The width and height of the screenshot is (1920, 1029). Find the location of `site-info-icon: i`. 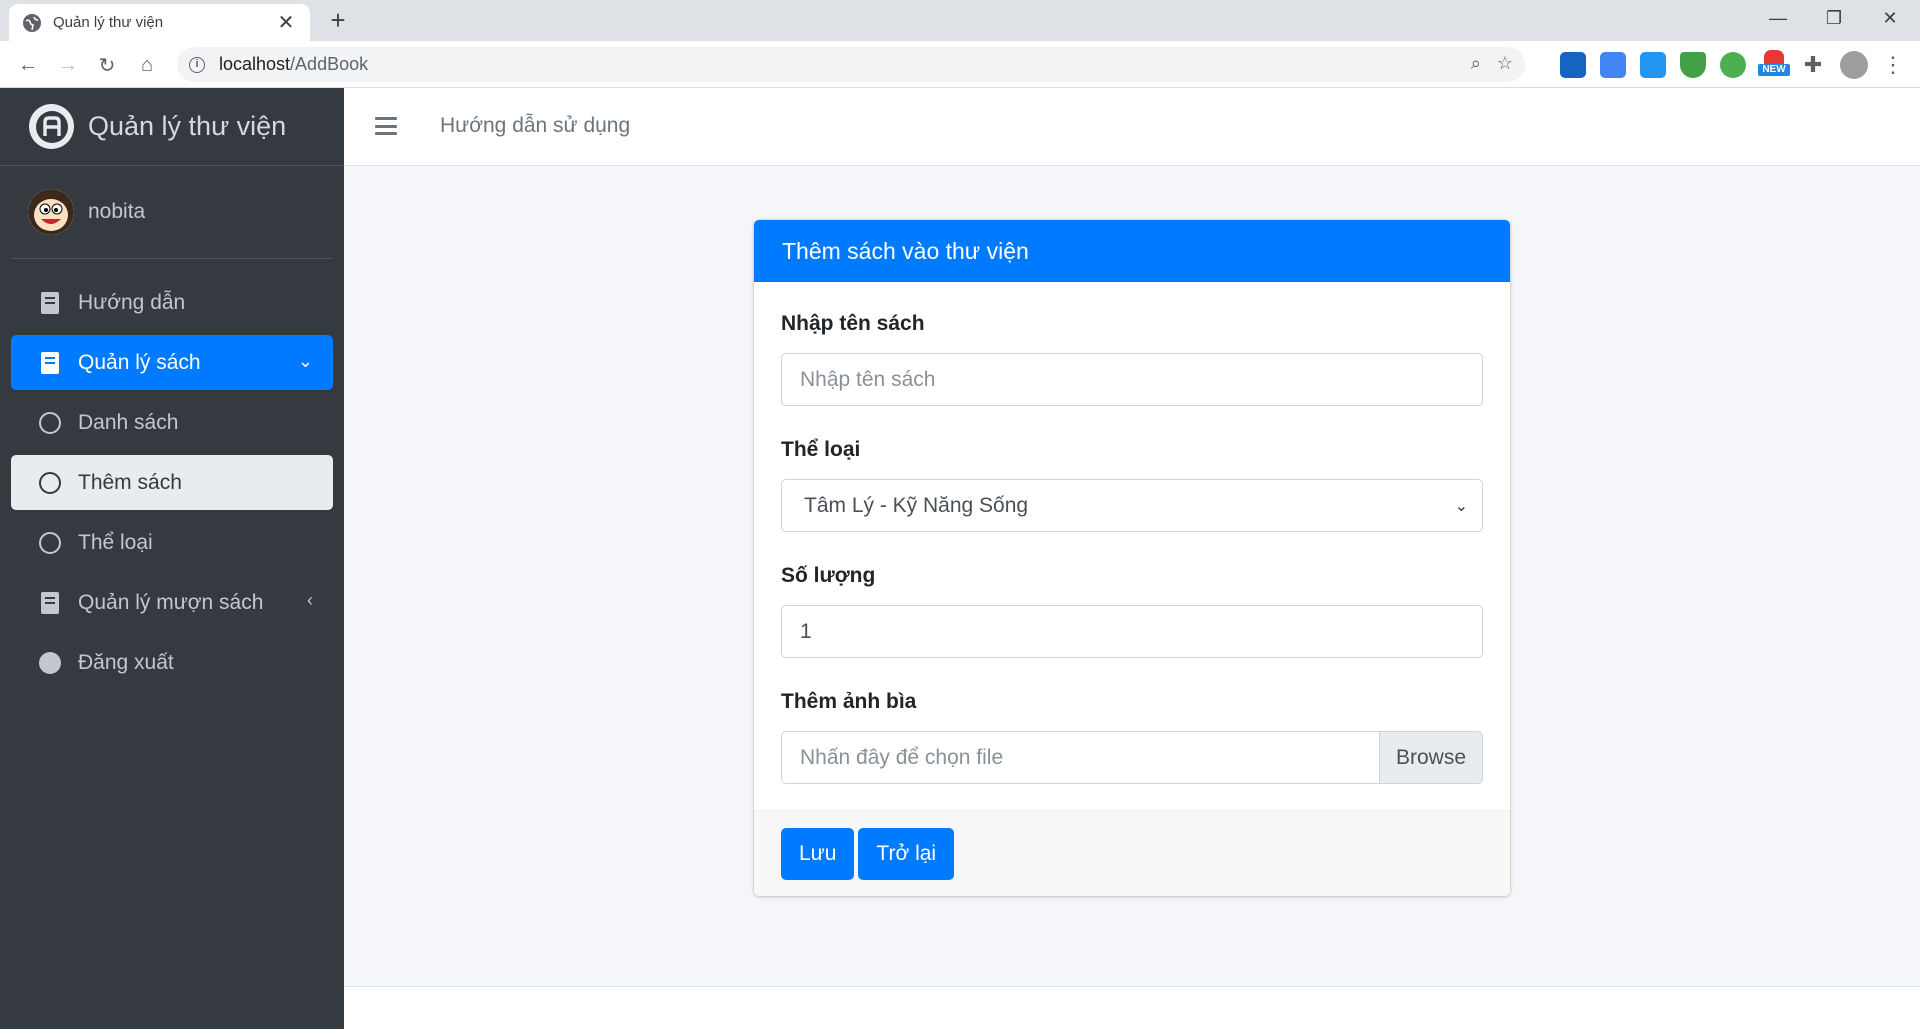

site-info-icon: i is located at coordinates (197, 64).